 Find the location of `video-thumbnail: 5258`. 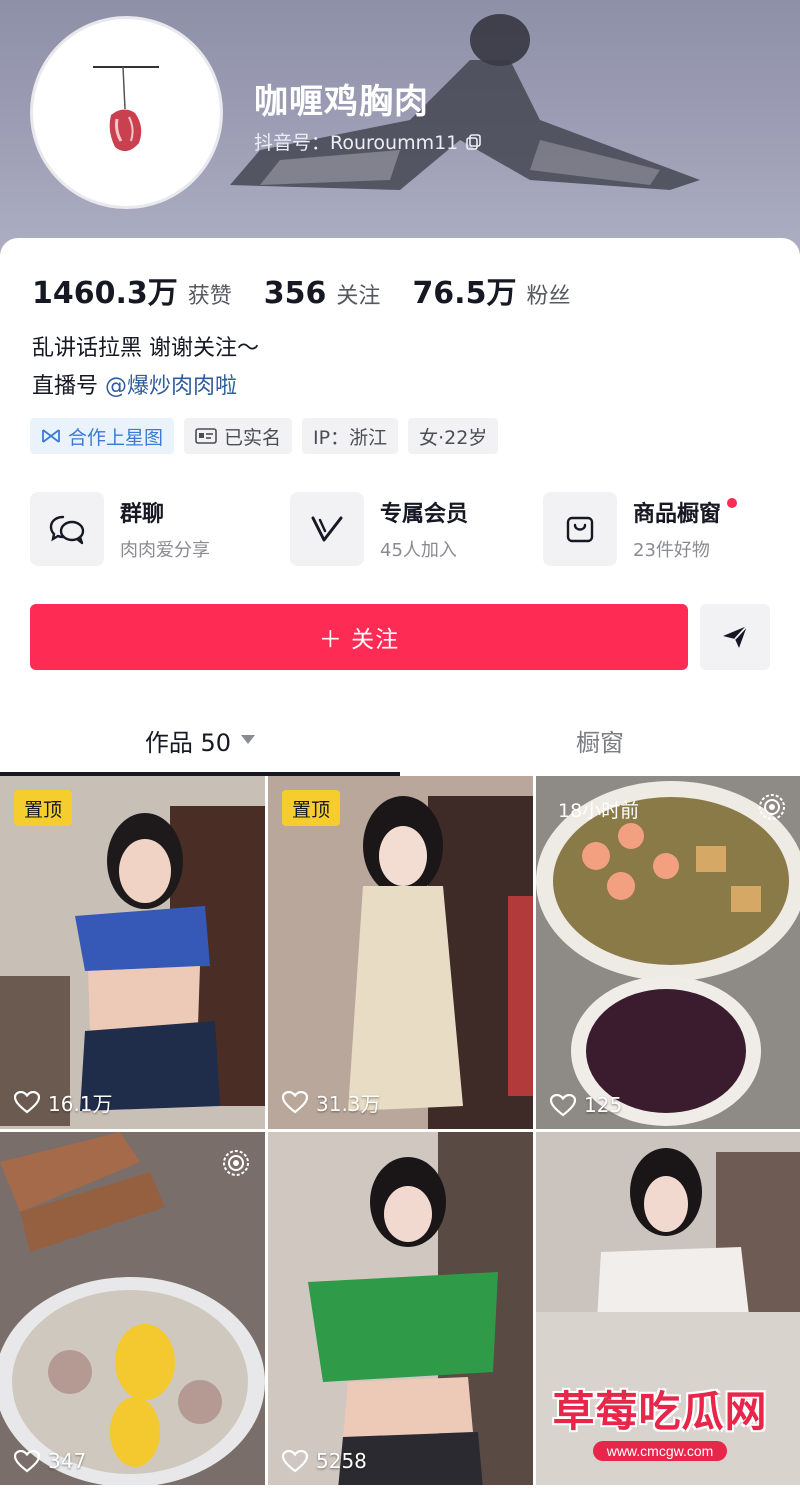

video-thumbnail: 5258 is located at coordinates (400, 1308).